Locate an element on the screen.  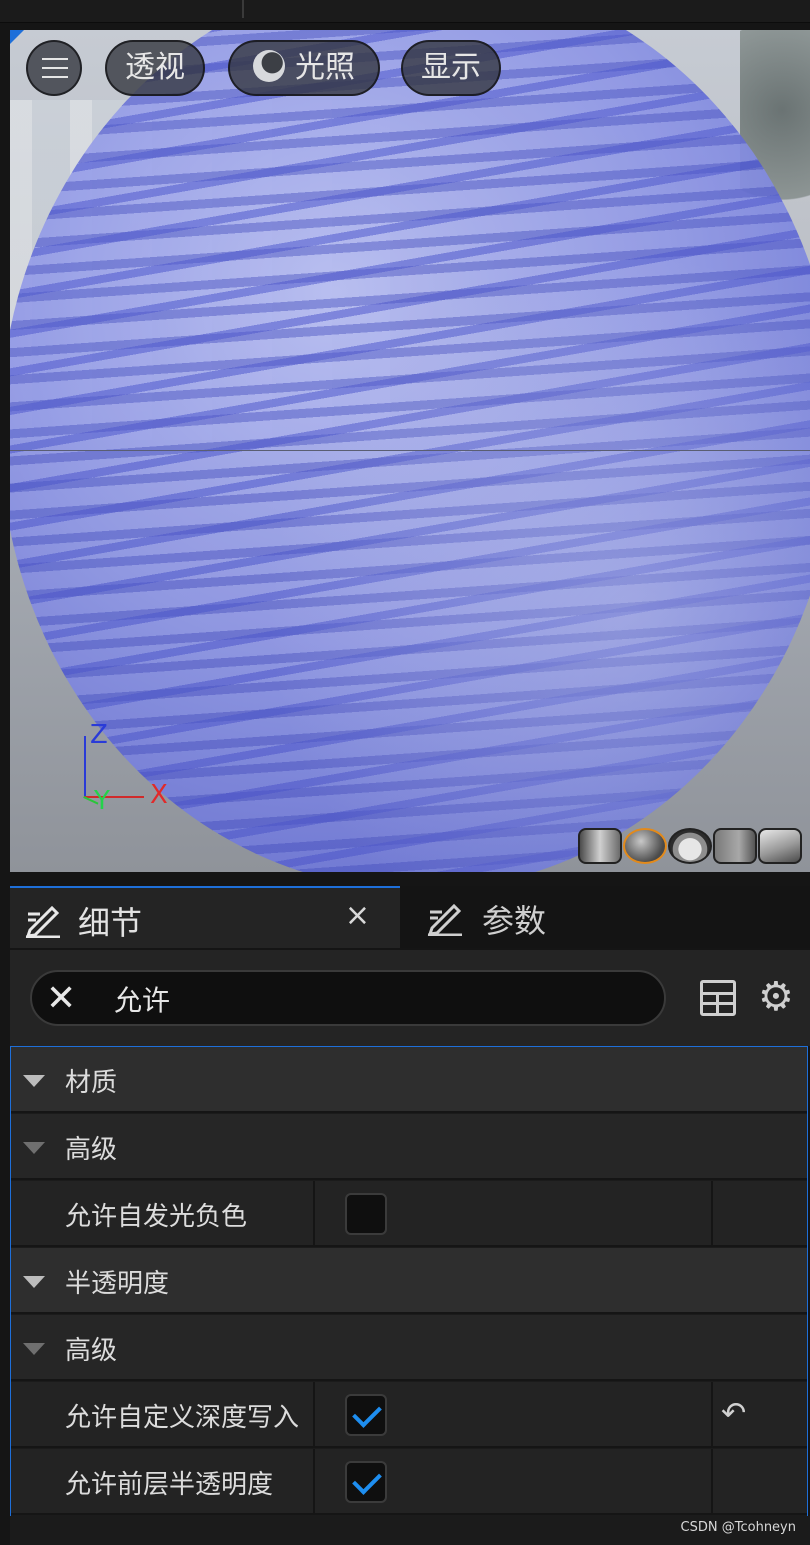
sphere-icon is located at coordinates (645, 846).